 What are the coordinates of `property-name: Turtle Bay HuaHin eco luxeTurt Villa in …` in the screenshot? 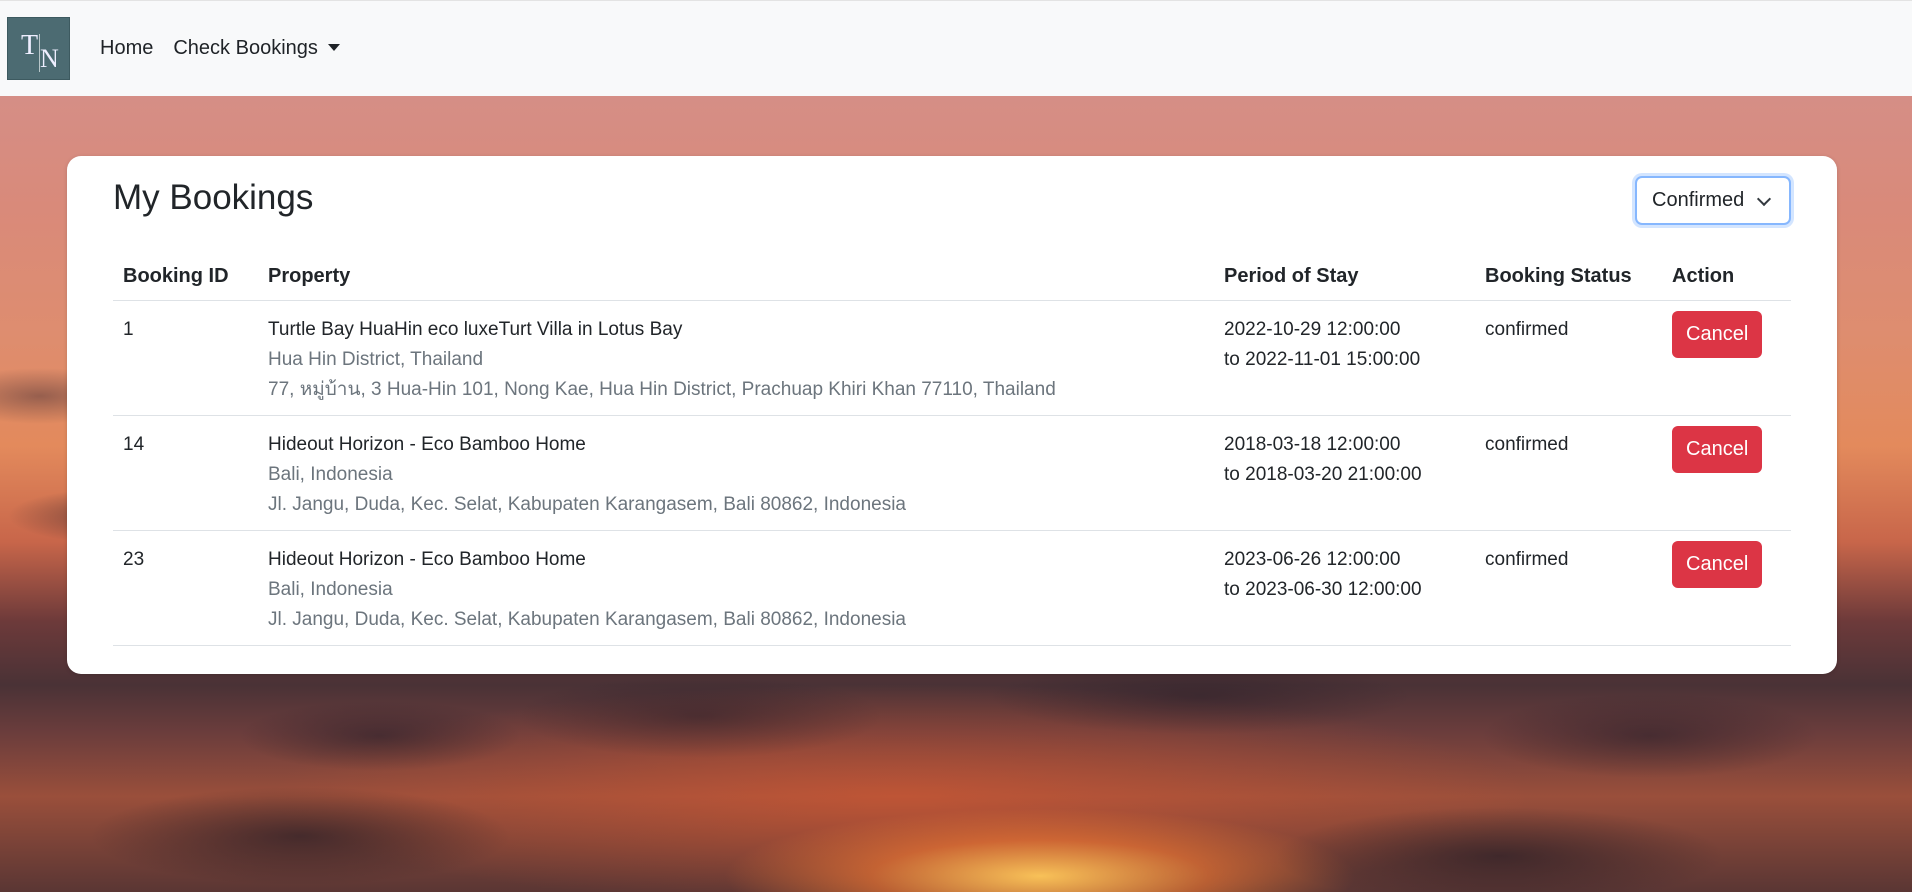 It's located at (475, 329).